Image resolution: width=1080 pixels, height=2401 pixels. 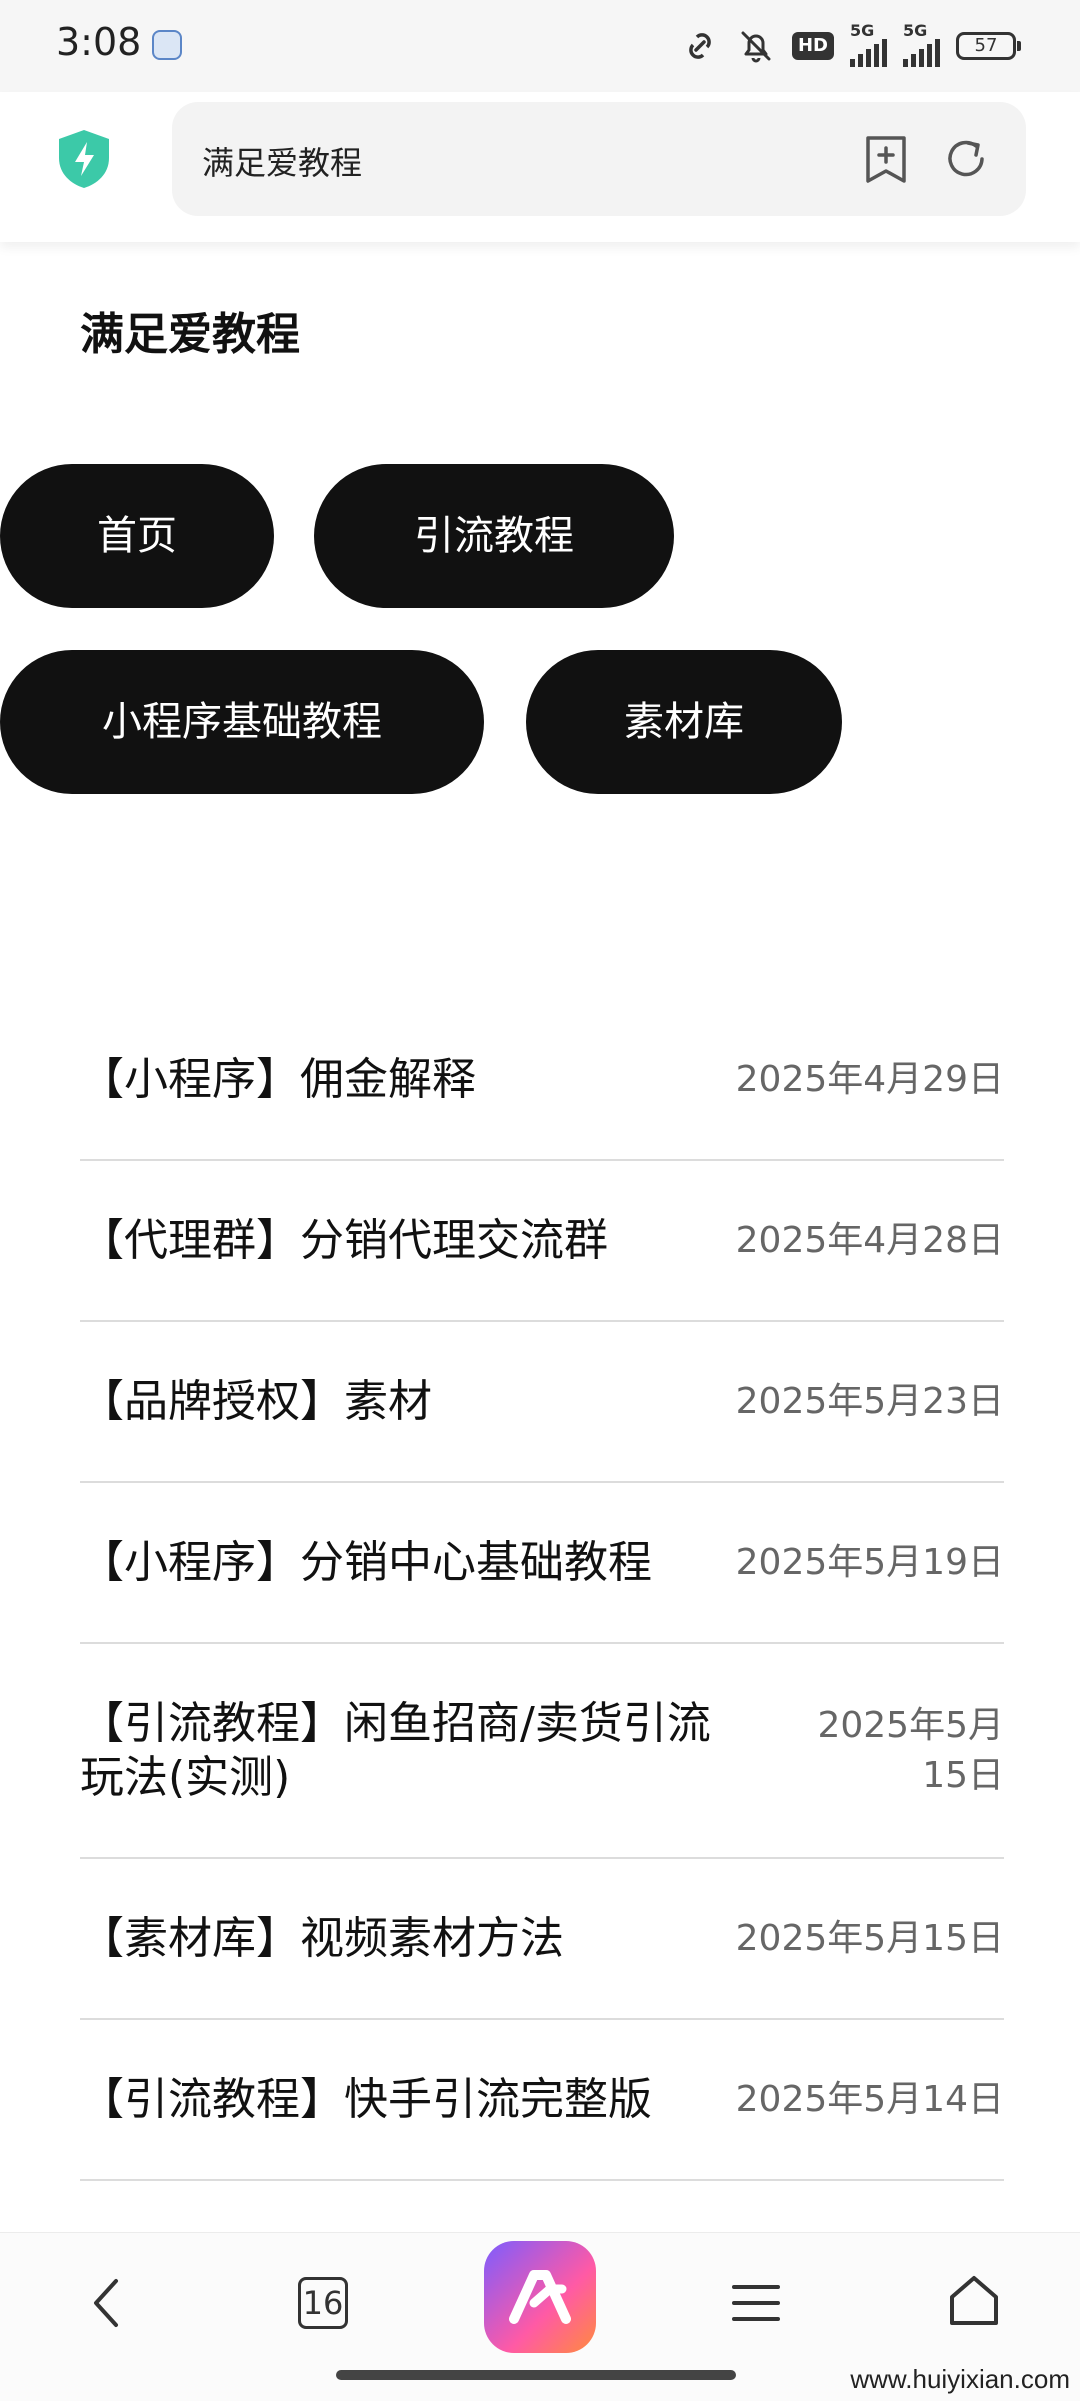 What do you see at coordinates (684, 722) in the screenshot?
I see `nav-pill-material-library: 素材库` at bounding box center [684, 722].